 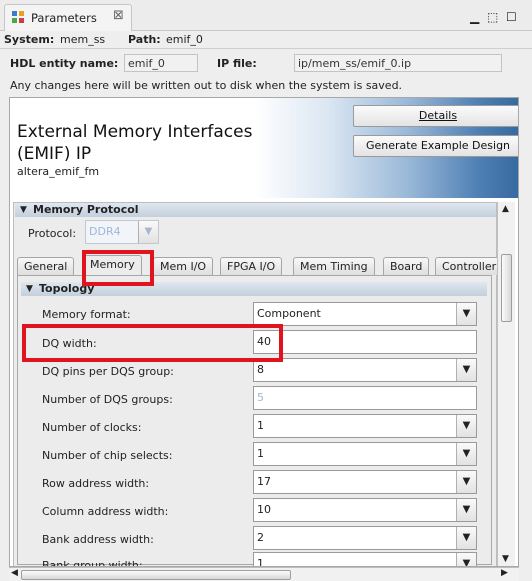 I want to click on chip-selects-value: 1, so click(x=260, y=453).